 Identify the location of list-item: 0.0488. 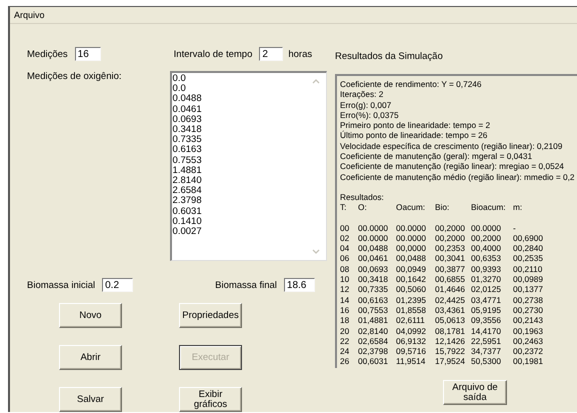
(241, 99).